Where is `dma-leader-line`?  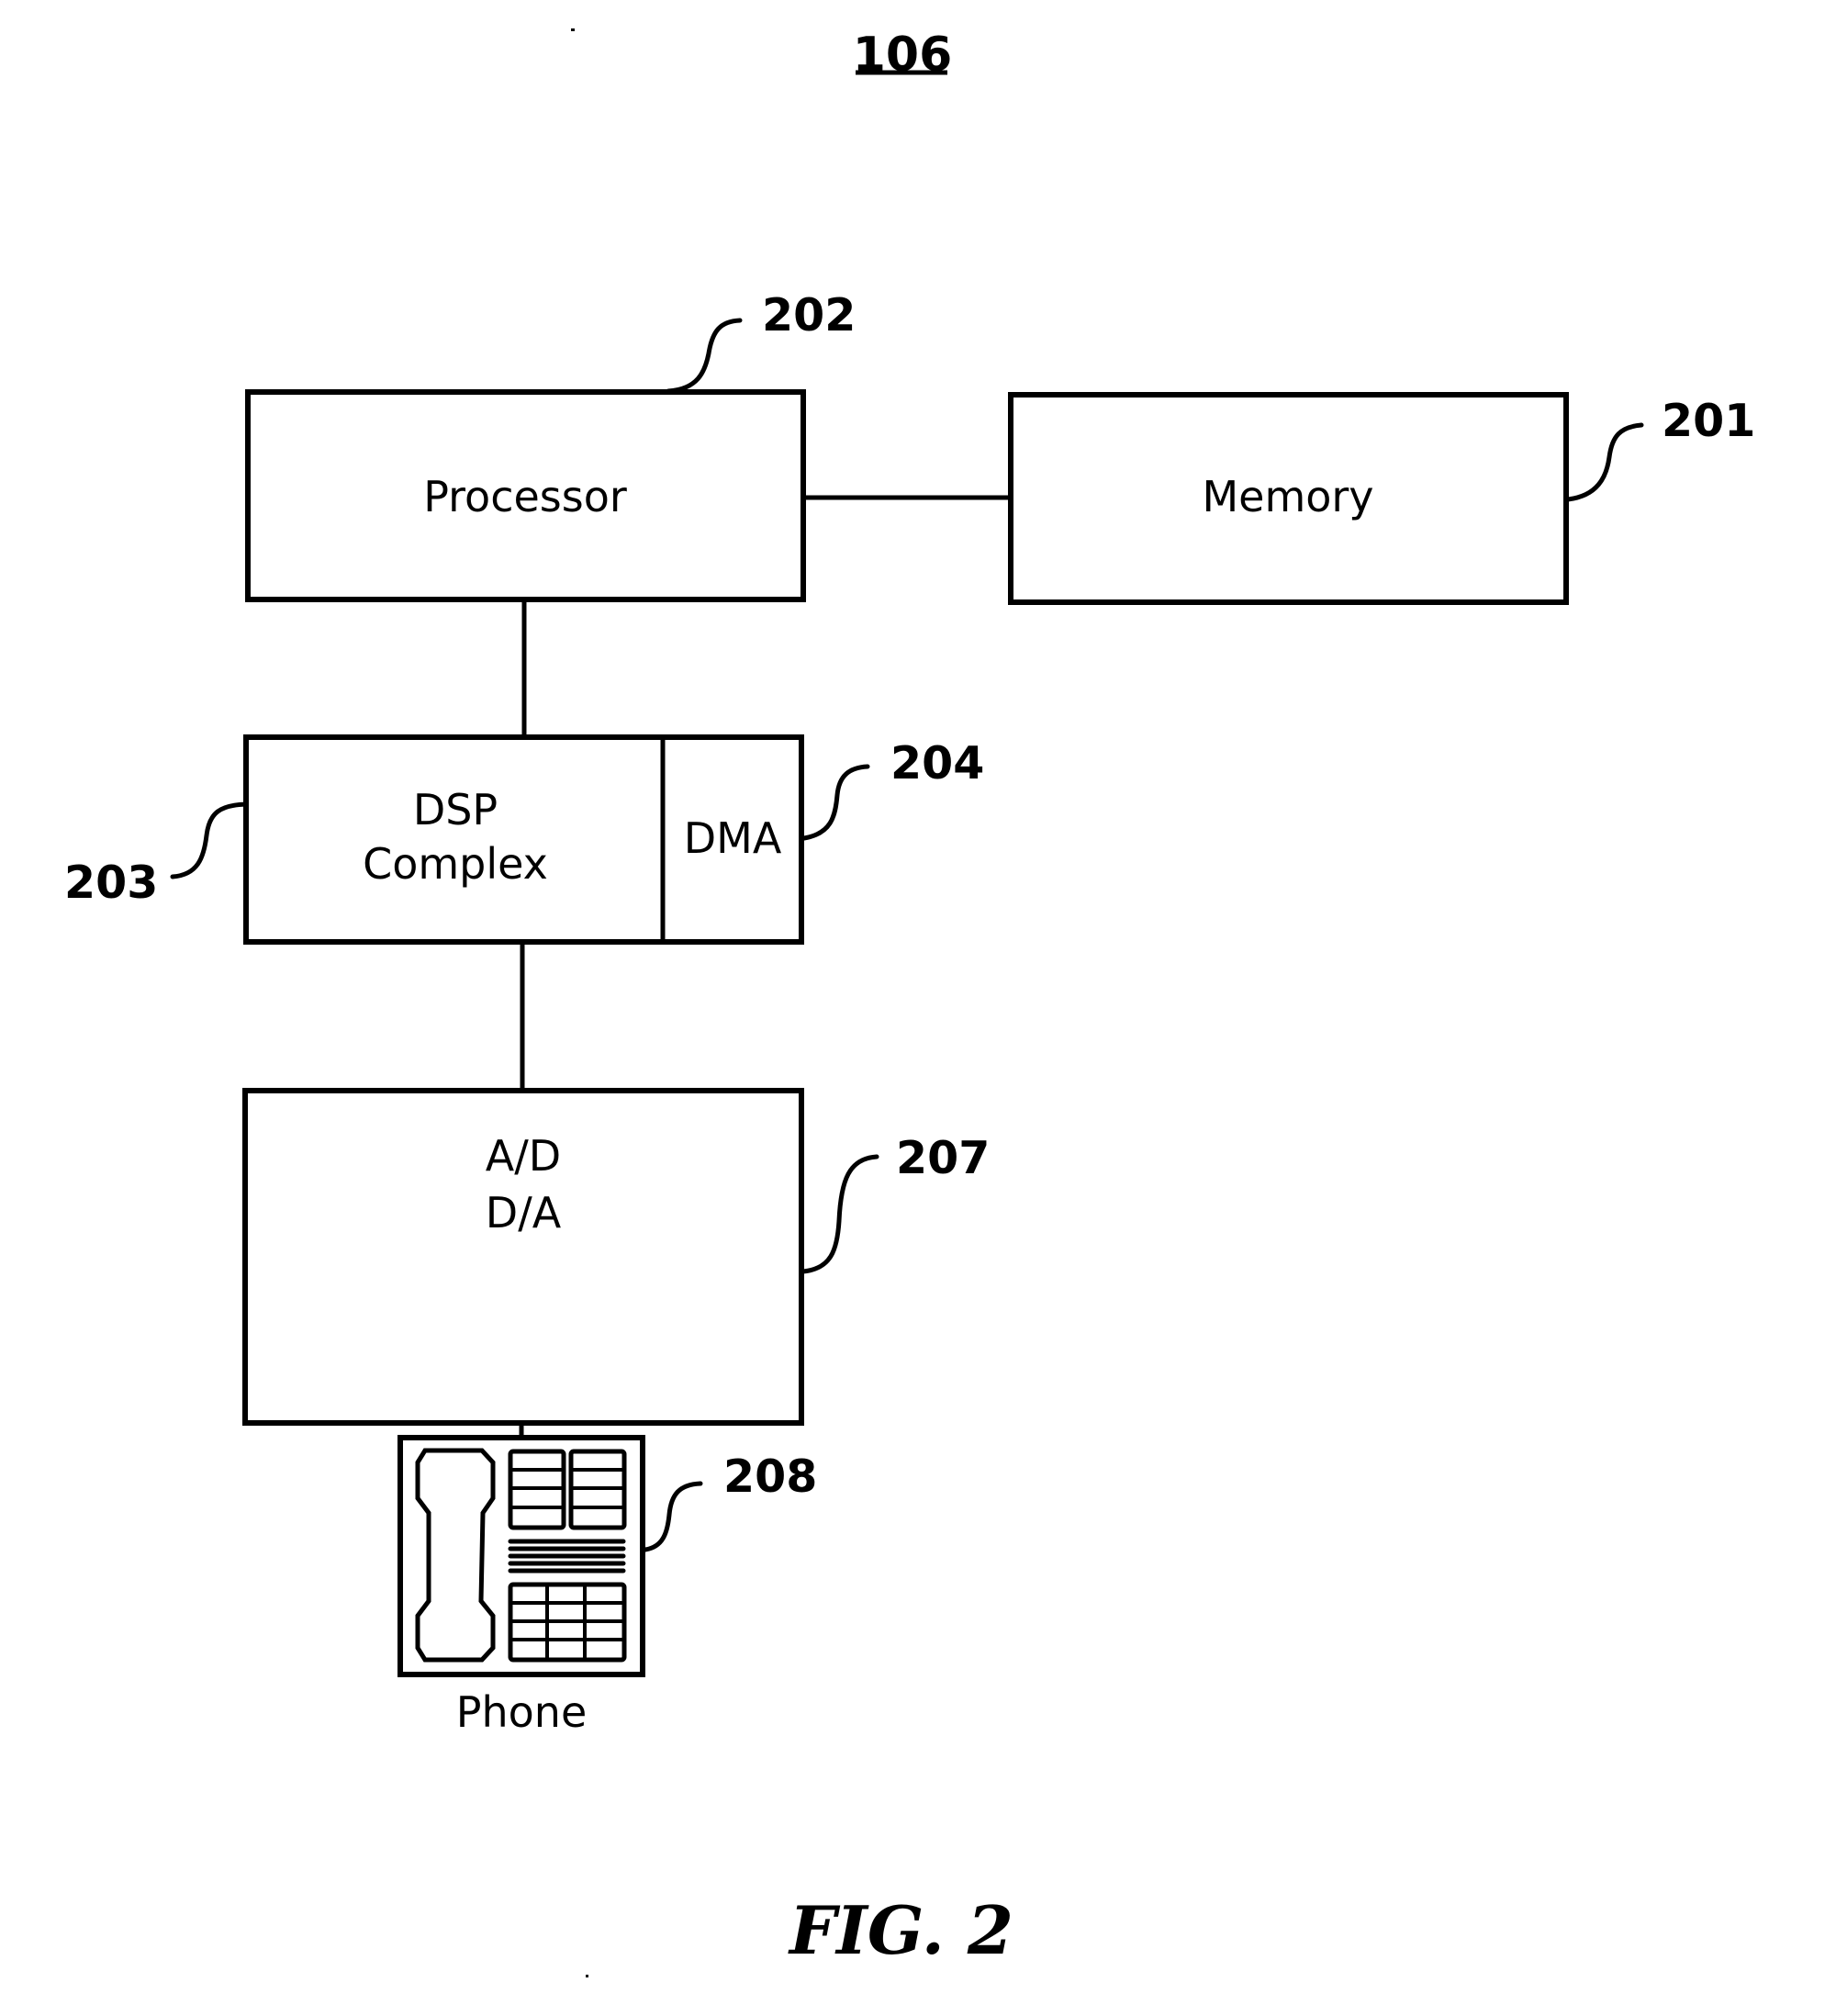 dma-leader-line is located at coordinates (836, 802).